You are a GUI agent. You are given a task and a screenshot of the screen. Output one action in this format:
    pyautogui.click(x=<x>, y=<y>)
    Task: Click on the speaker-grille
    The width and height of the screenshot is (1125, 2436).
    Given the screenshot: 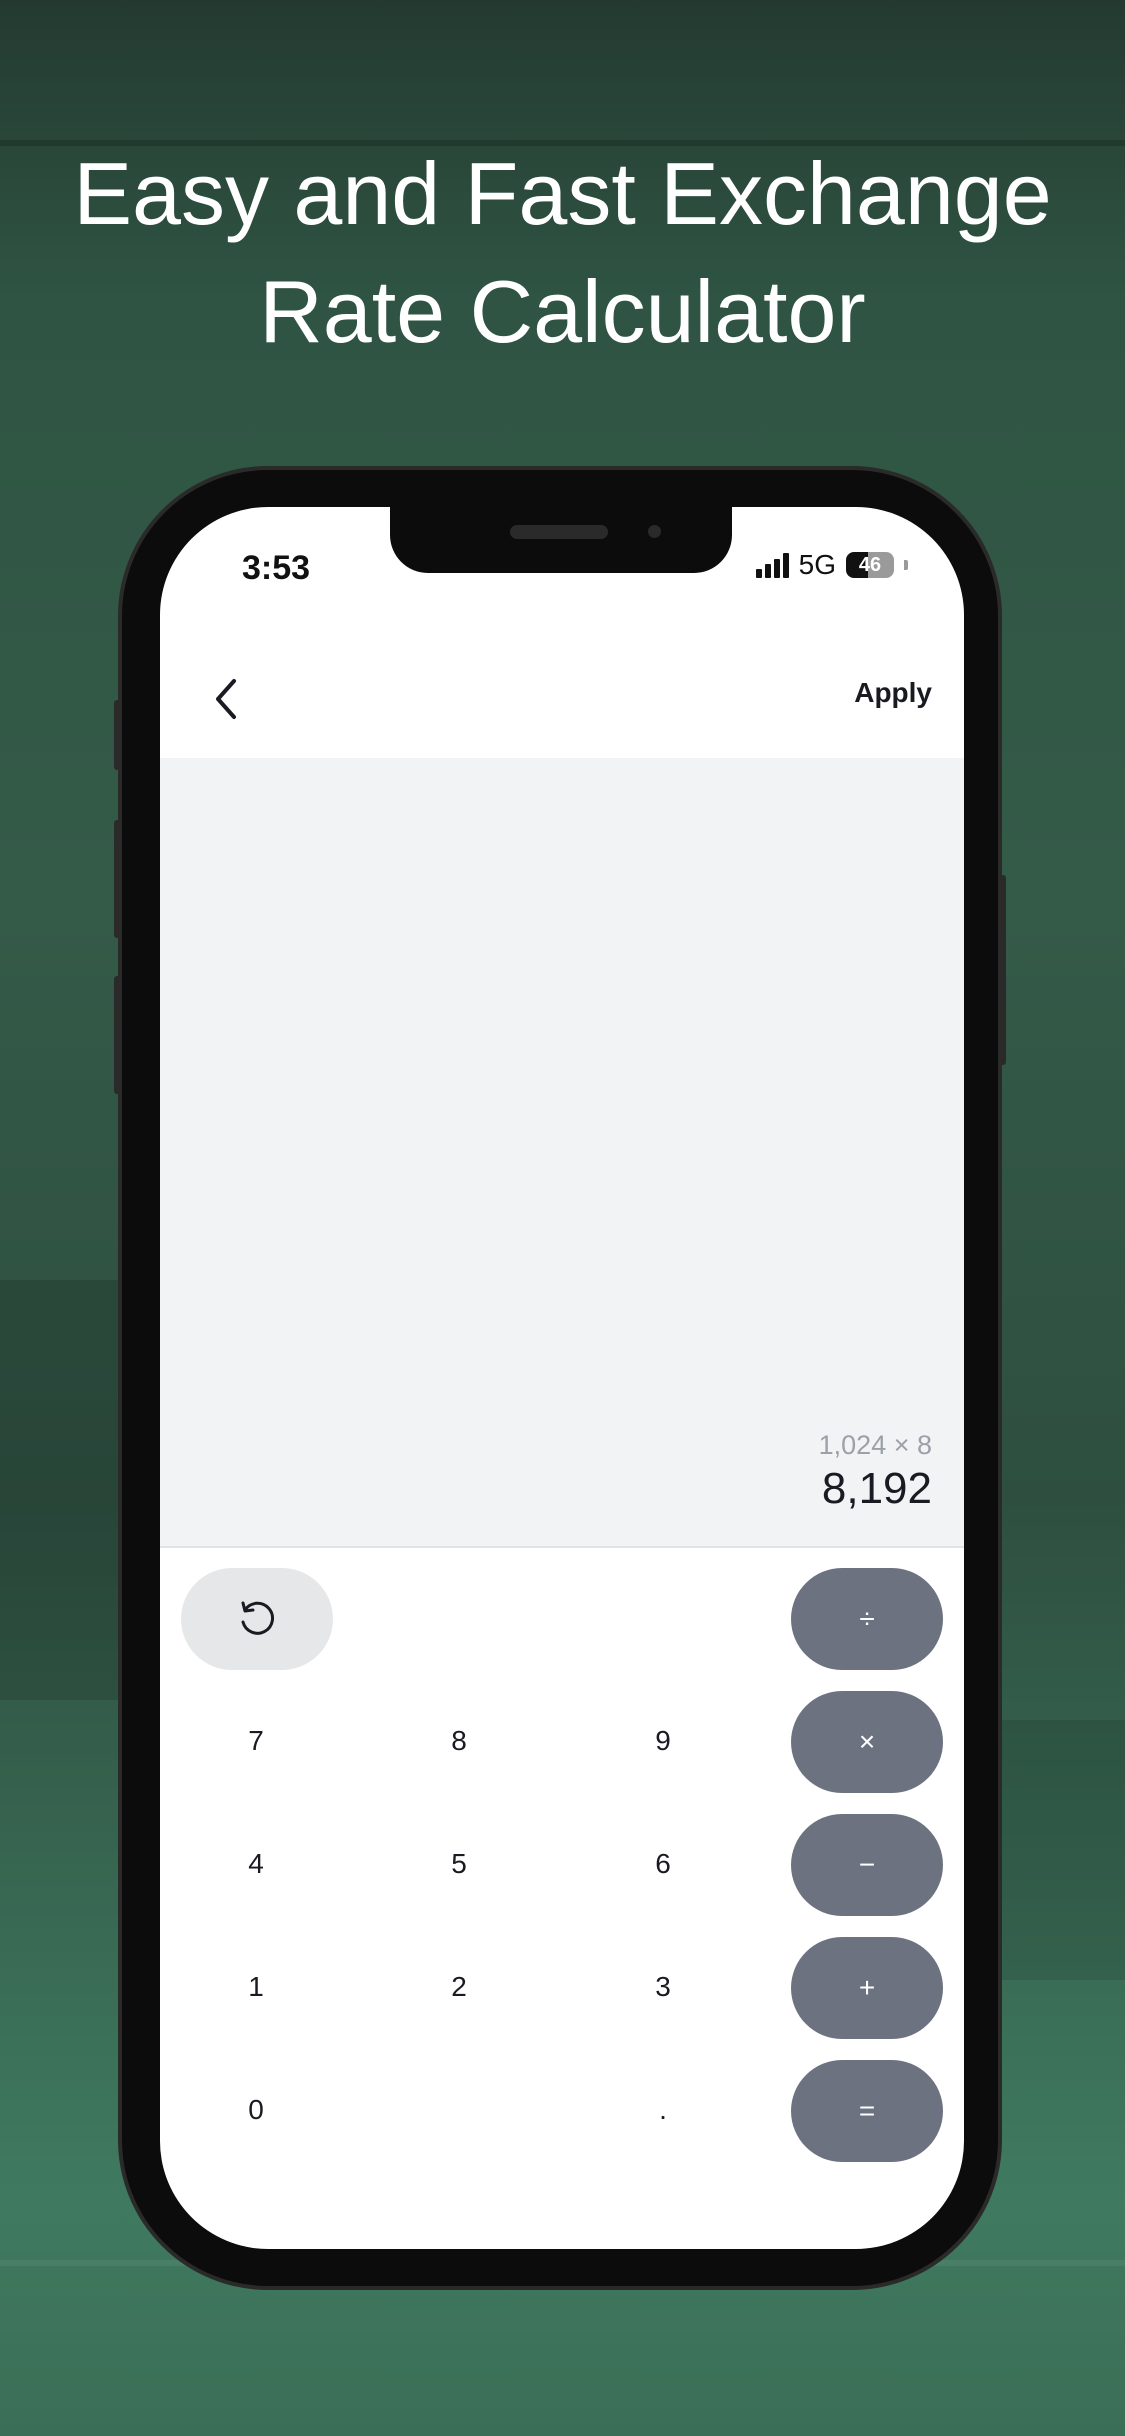 What is the action you would take?
    pyautogui.click(x=559, y=532)
    